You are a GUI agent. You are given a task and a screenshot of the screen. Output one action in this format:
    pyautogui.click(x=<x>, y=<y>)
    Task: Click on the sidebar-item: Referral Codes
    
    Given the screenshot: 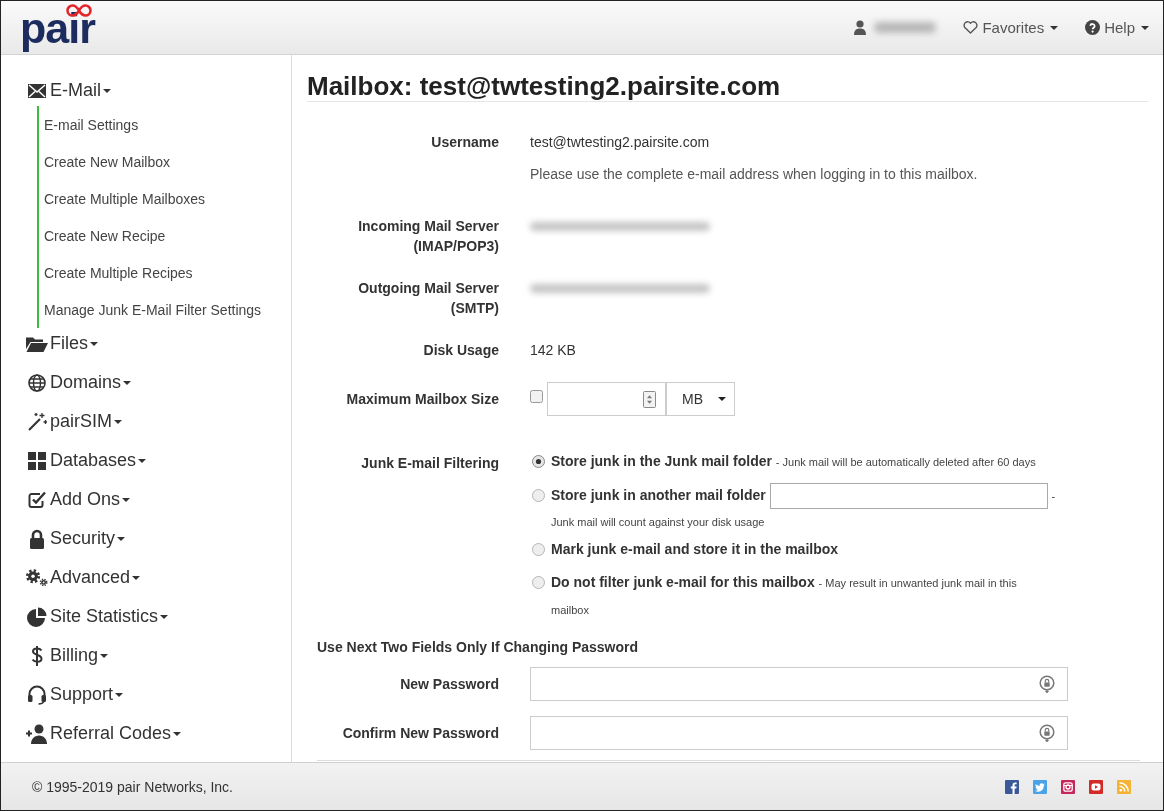 What is the action you would take?
    pyautogui.click(x=104, y=733)
    